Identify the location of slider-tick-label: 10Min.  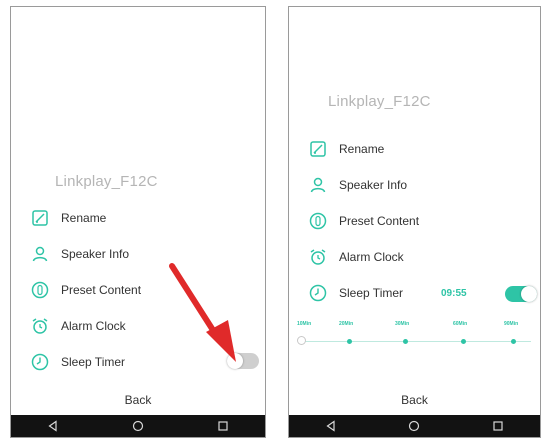
(304, 324).